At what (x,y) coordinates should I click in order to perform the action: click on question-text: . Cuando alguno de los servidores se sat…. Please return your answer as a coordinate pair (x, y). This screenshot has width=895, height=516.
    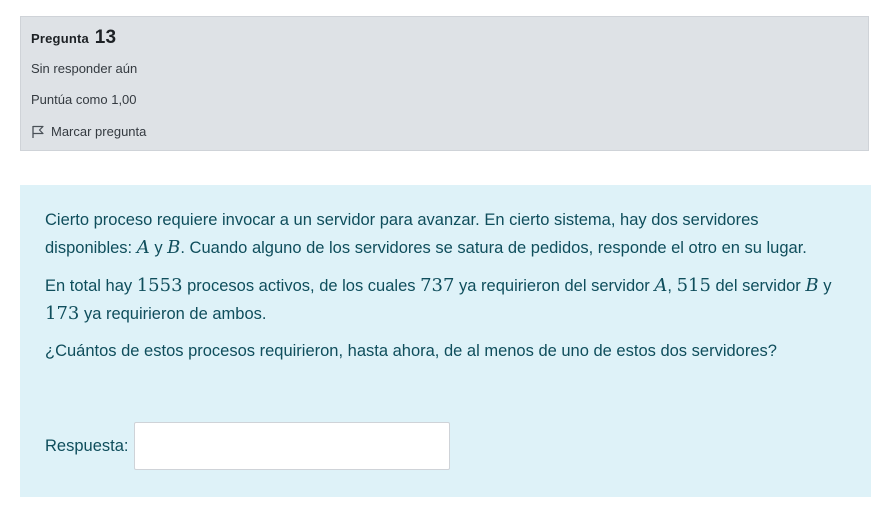
    Looking at the image, I should click on (493, 248).